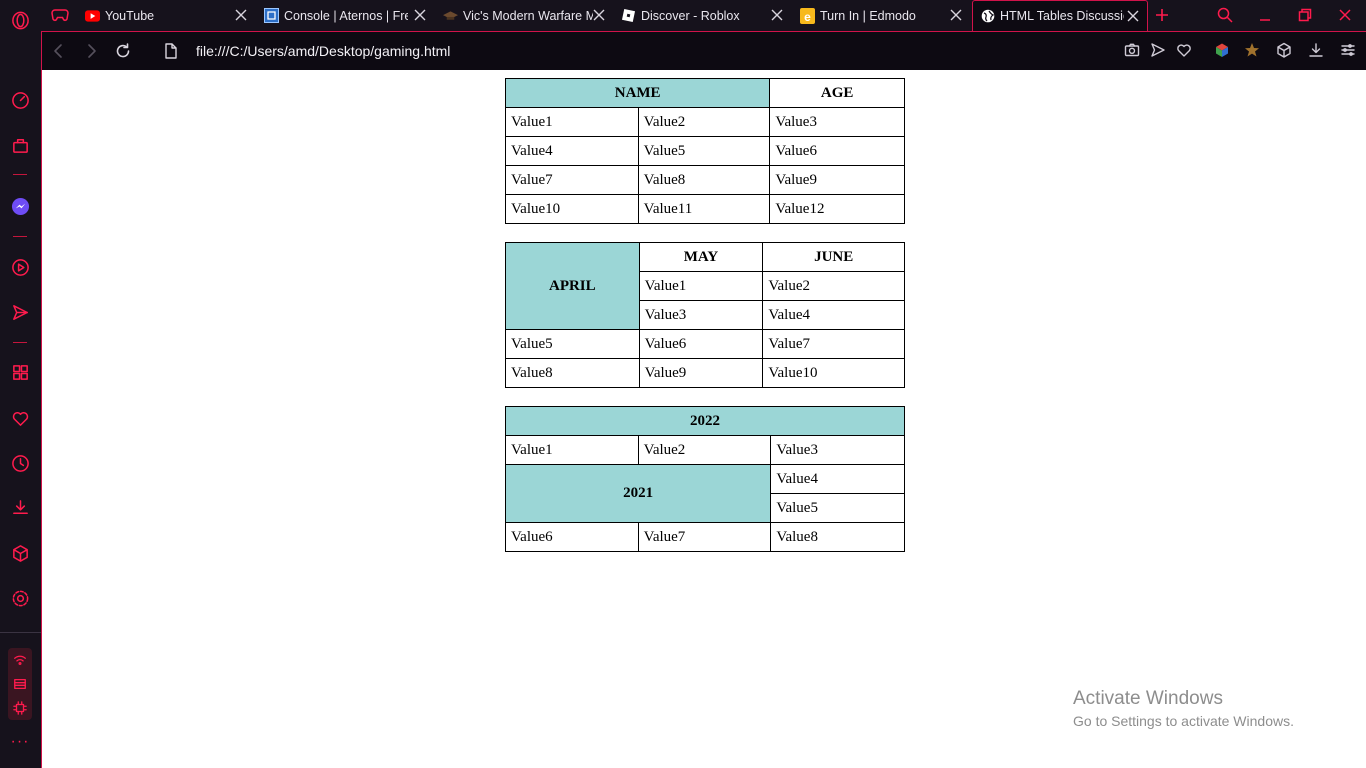  Describe the element at coordinates (91, 51) in the screenshot. I see `forward-icon` at that location.